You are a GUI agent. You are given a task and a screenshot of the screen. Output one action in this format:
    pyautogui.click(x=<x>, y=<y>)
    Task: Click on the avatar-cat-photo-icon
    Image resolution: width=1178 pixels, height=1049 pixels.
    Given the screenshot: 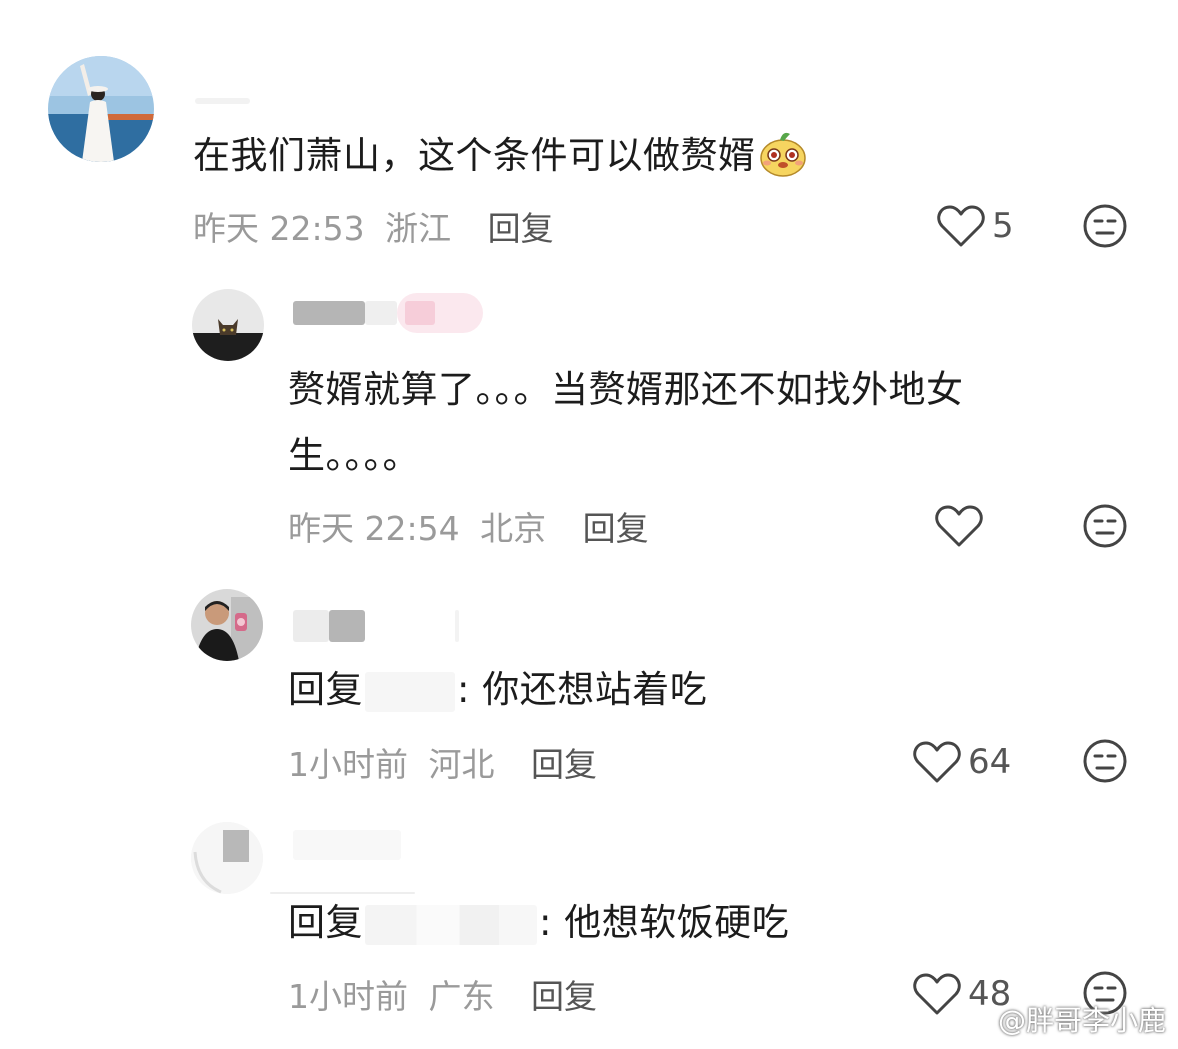 What is the action you would take?
    pyautogui.click(x=228, y=325)
    